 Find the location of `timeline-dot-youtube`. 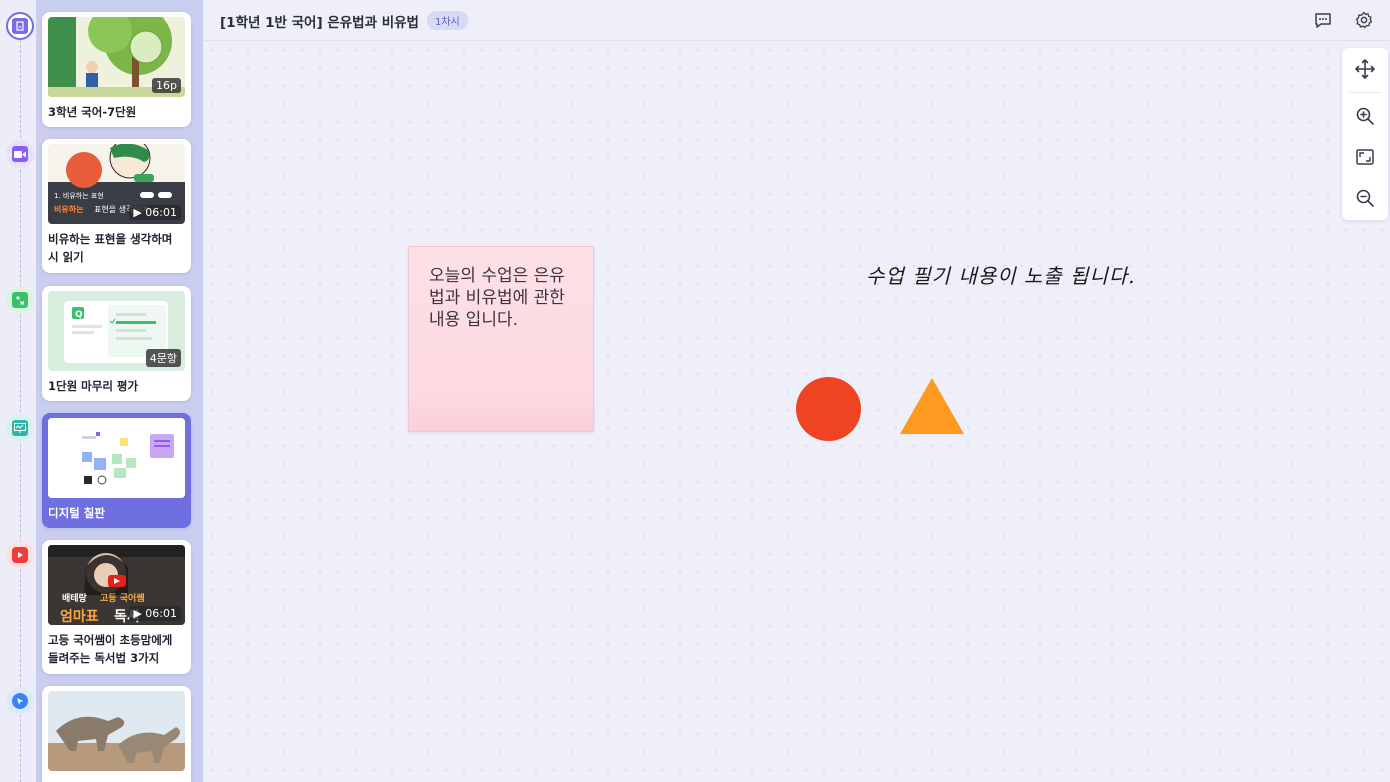

timeline-dot-youtube is located at coordinates (20, 555).